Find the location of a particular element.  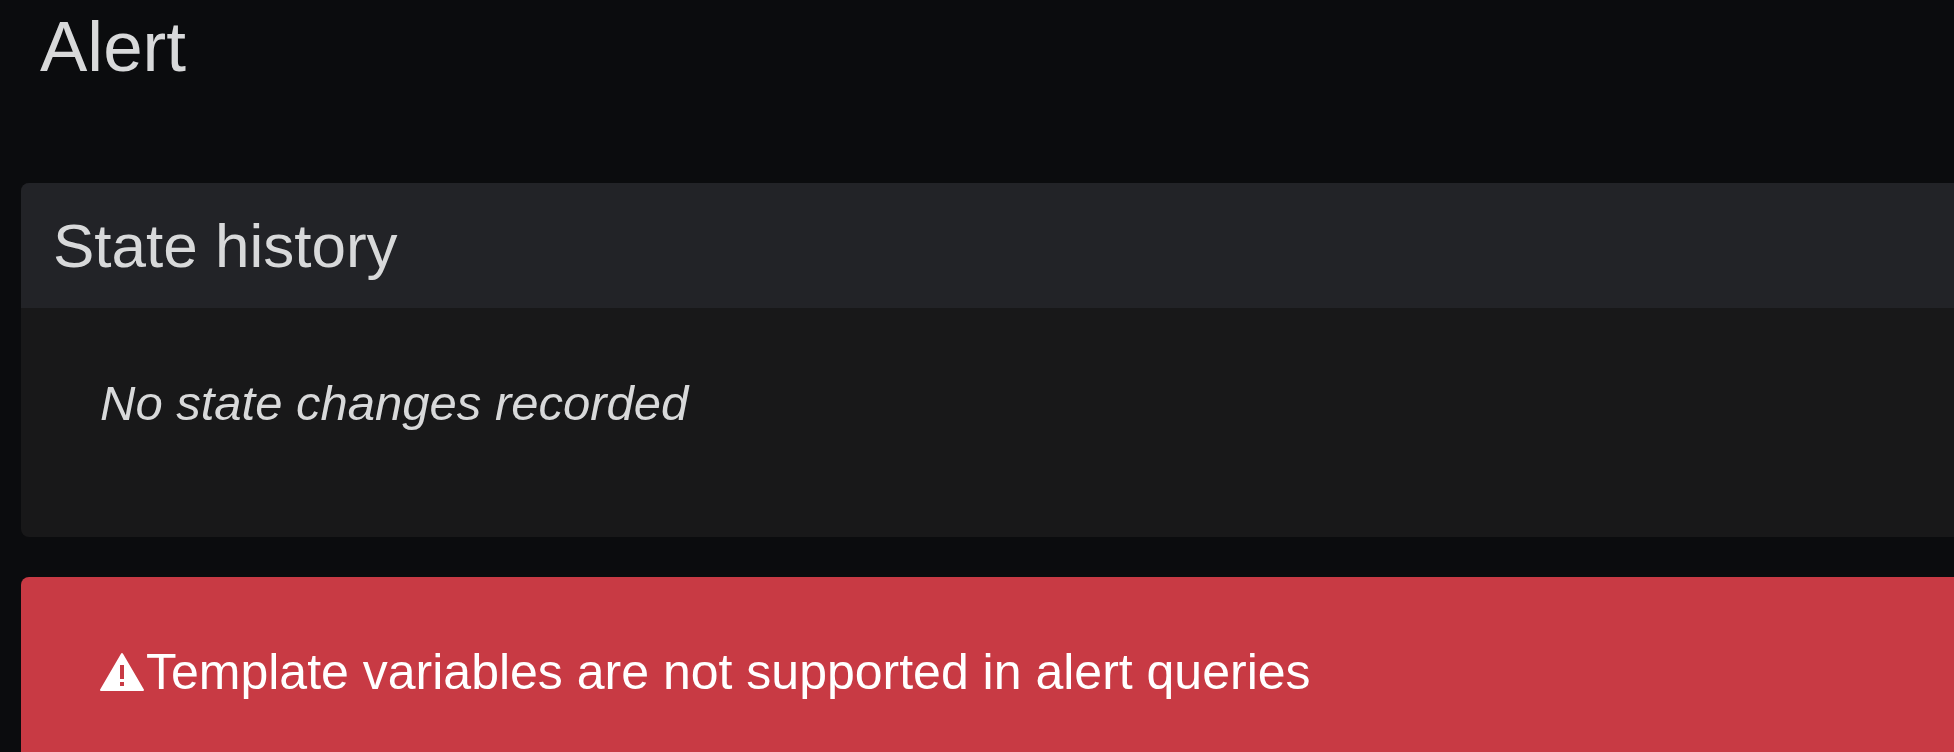

empty-message: No state changes recorded is located at coordinates (394, 403).